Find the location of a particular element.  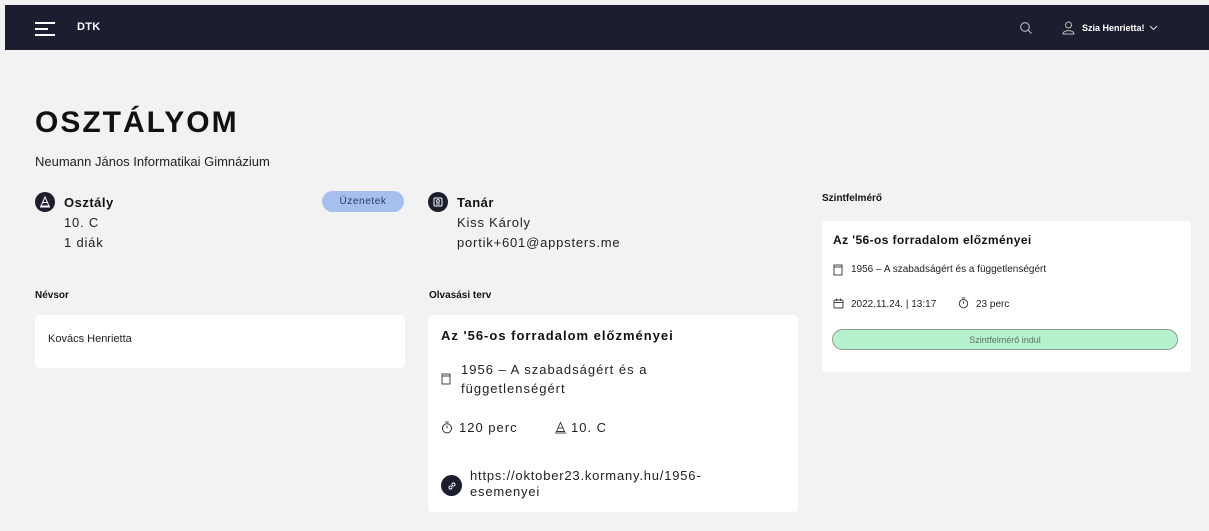

teacher-name: Kiss Károly is located at coordinates (494, 222).